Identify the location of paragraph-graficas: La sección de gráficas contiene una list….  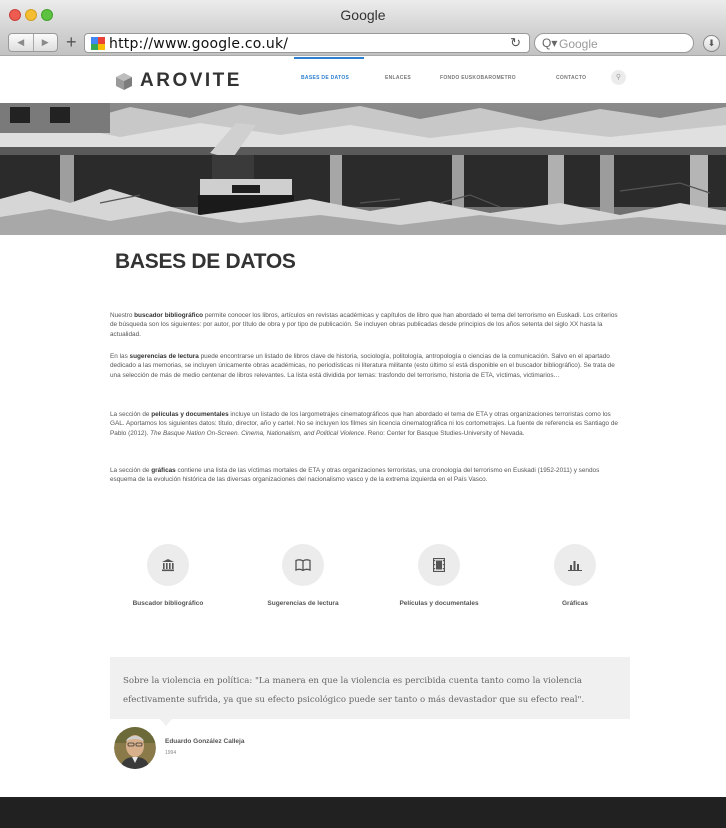
(367, 475).